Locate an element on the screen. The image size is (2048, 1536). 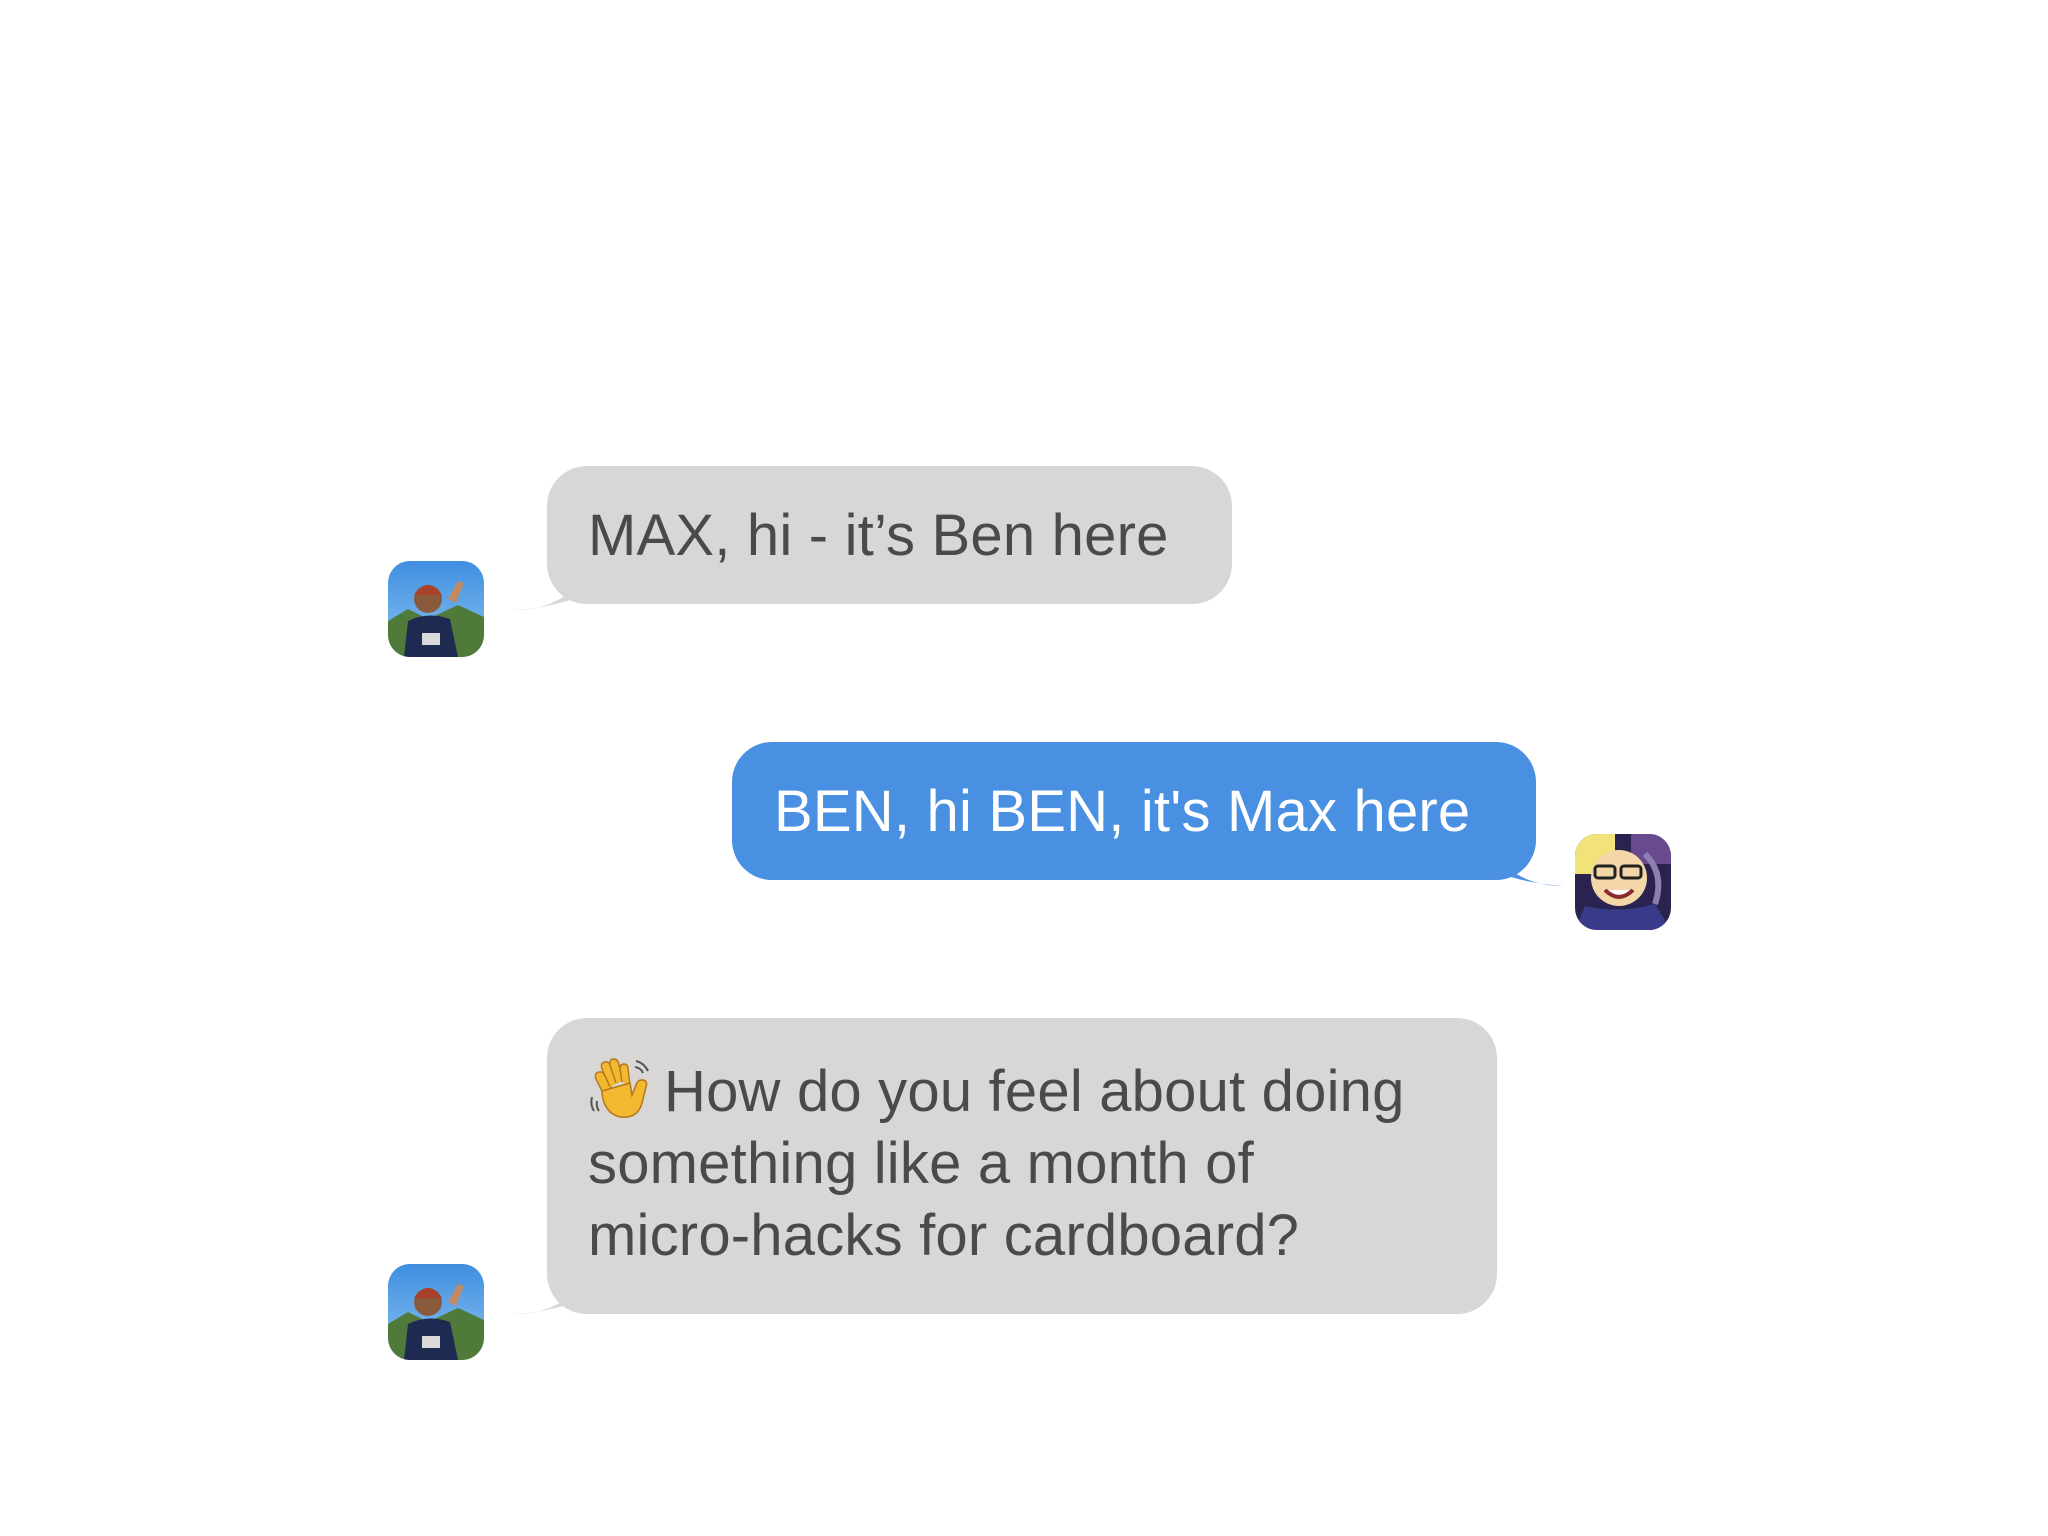
waving-hand-icon is located at coordinates (619, 1088).